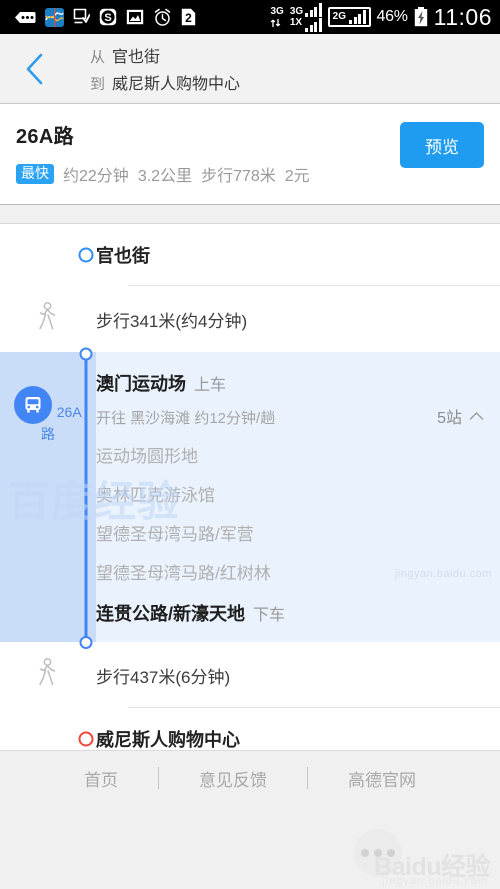 The height and width of the screenshot is (889, 500). I want to click on nav-header: 从 官也街 到 威尼斯人购物中心, so click(250, 69).